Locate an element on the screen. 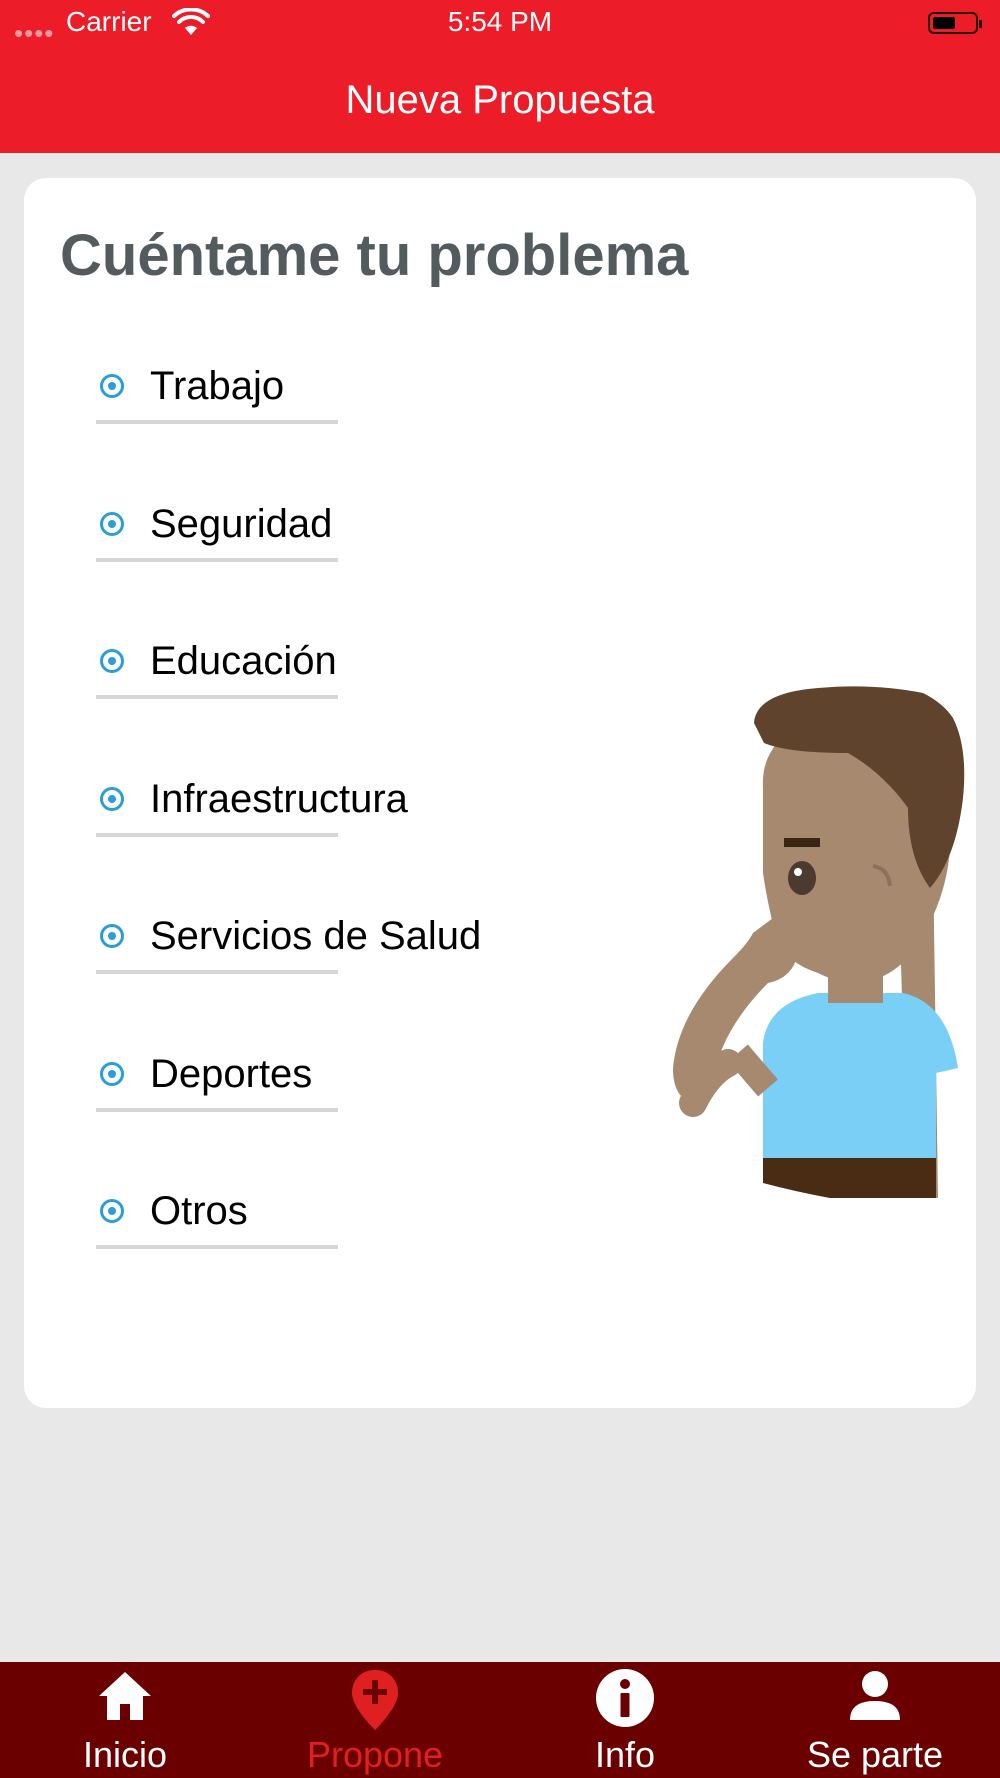 This screenshot has height=1778, width=1000. tab-propone: Propone is located at coordinates (375, 1720).